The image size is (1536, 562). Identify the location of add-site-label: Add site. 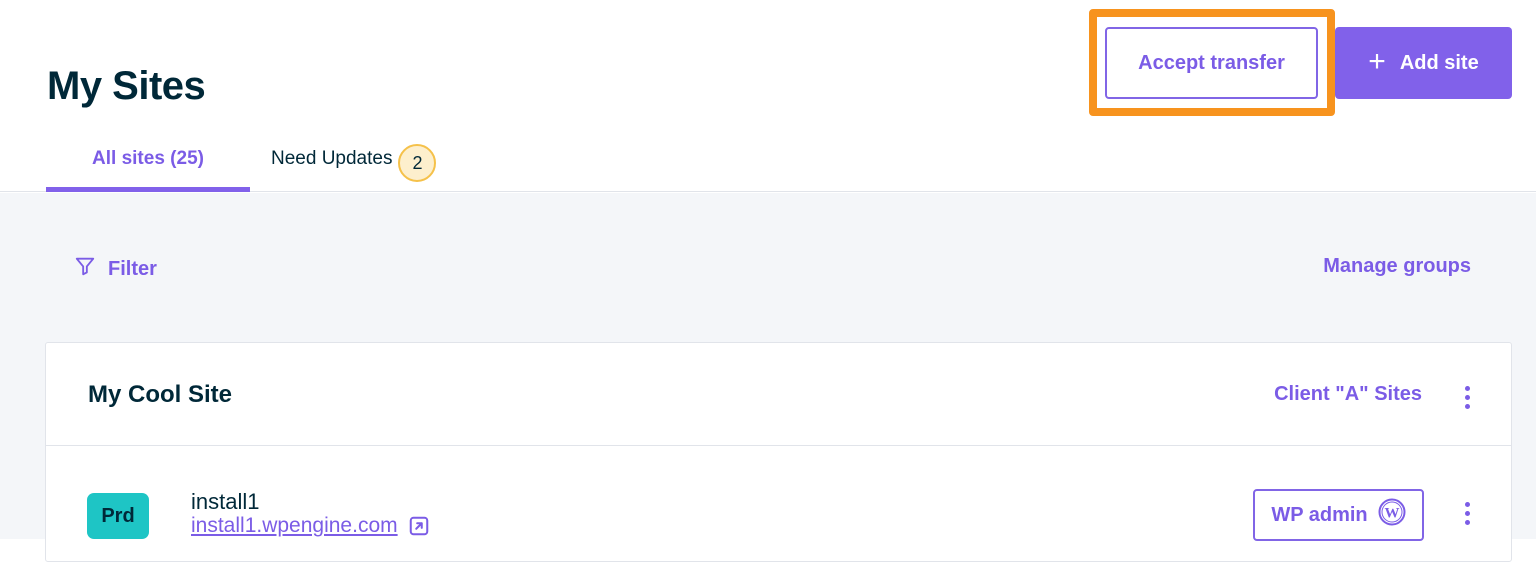
(1439, 62).